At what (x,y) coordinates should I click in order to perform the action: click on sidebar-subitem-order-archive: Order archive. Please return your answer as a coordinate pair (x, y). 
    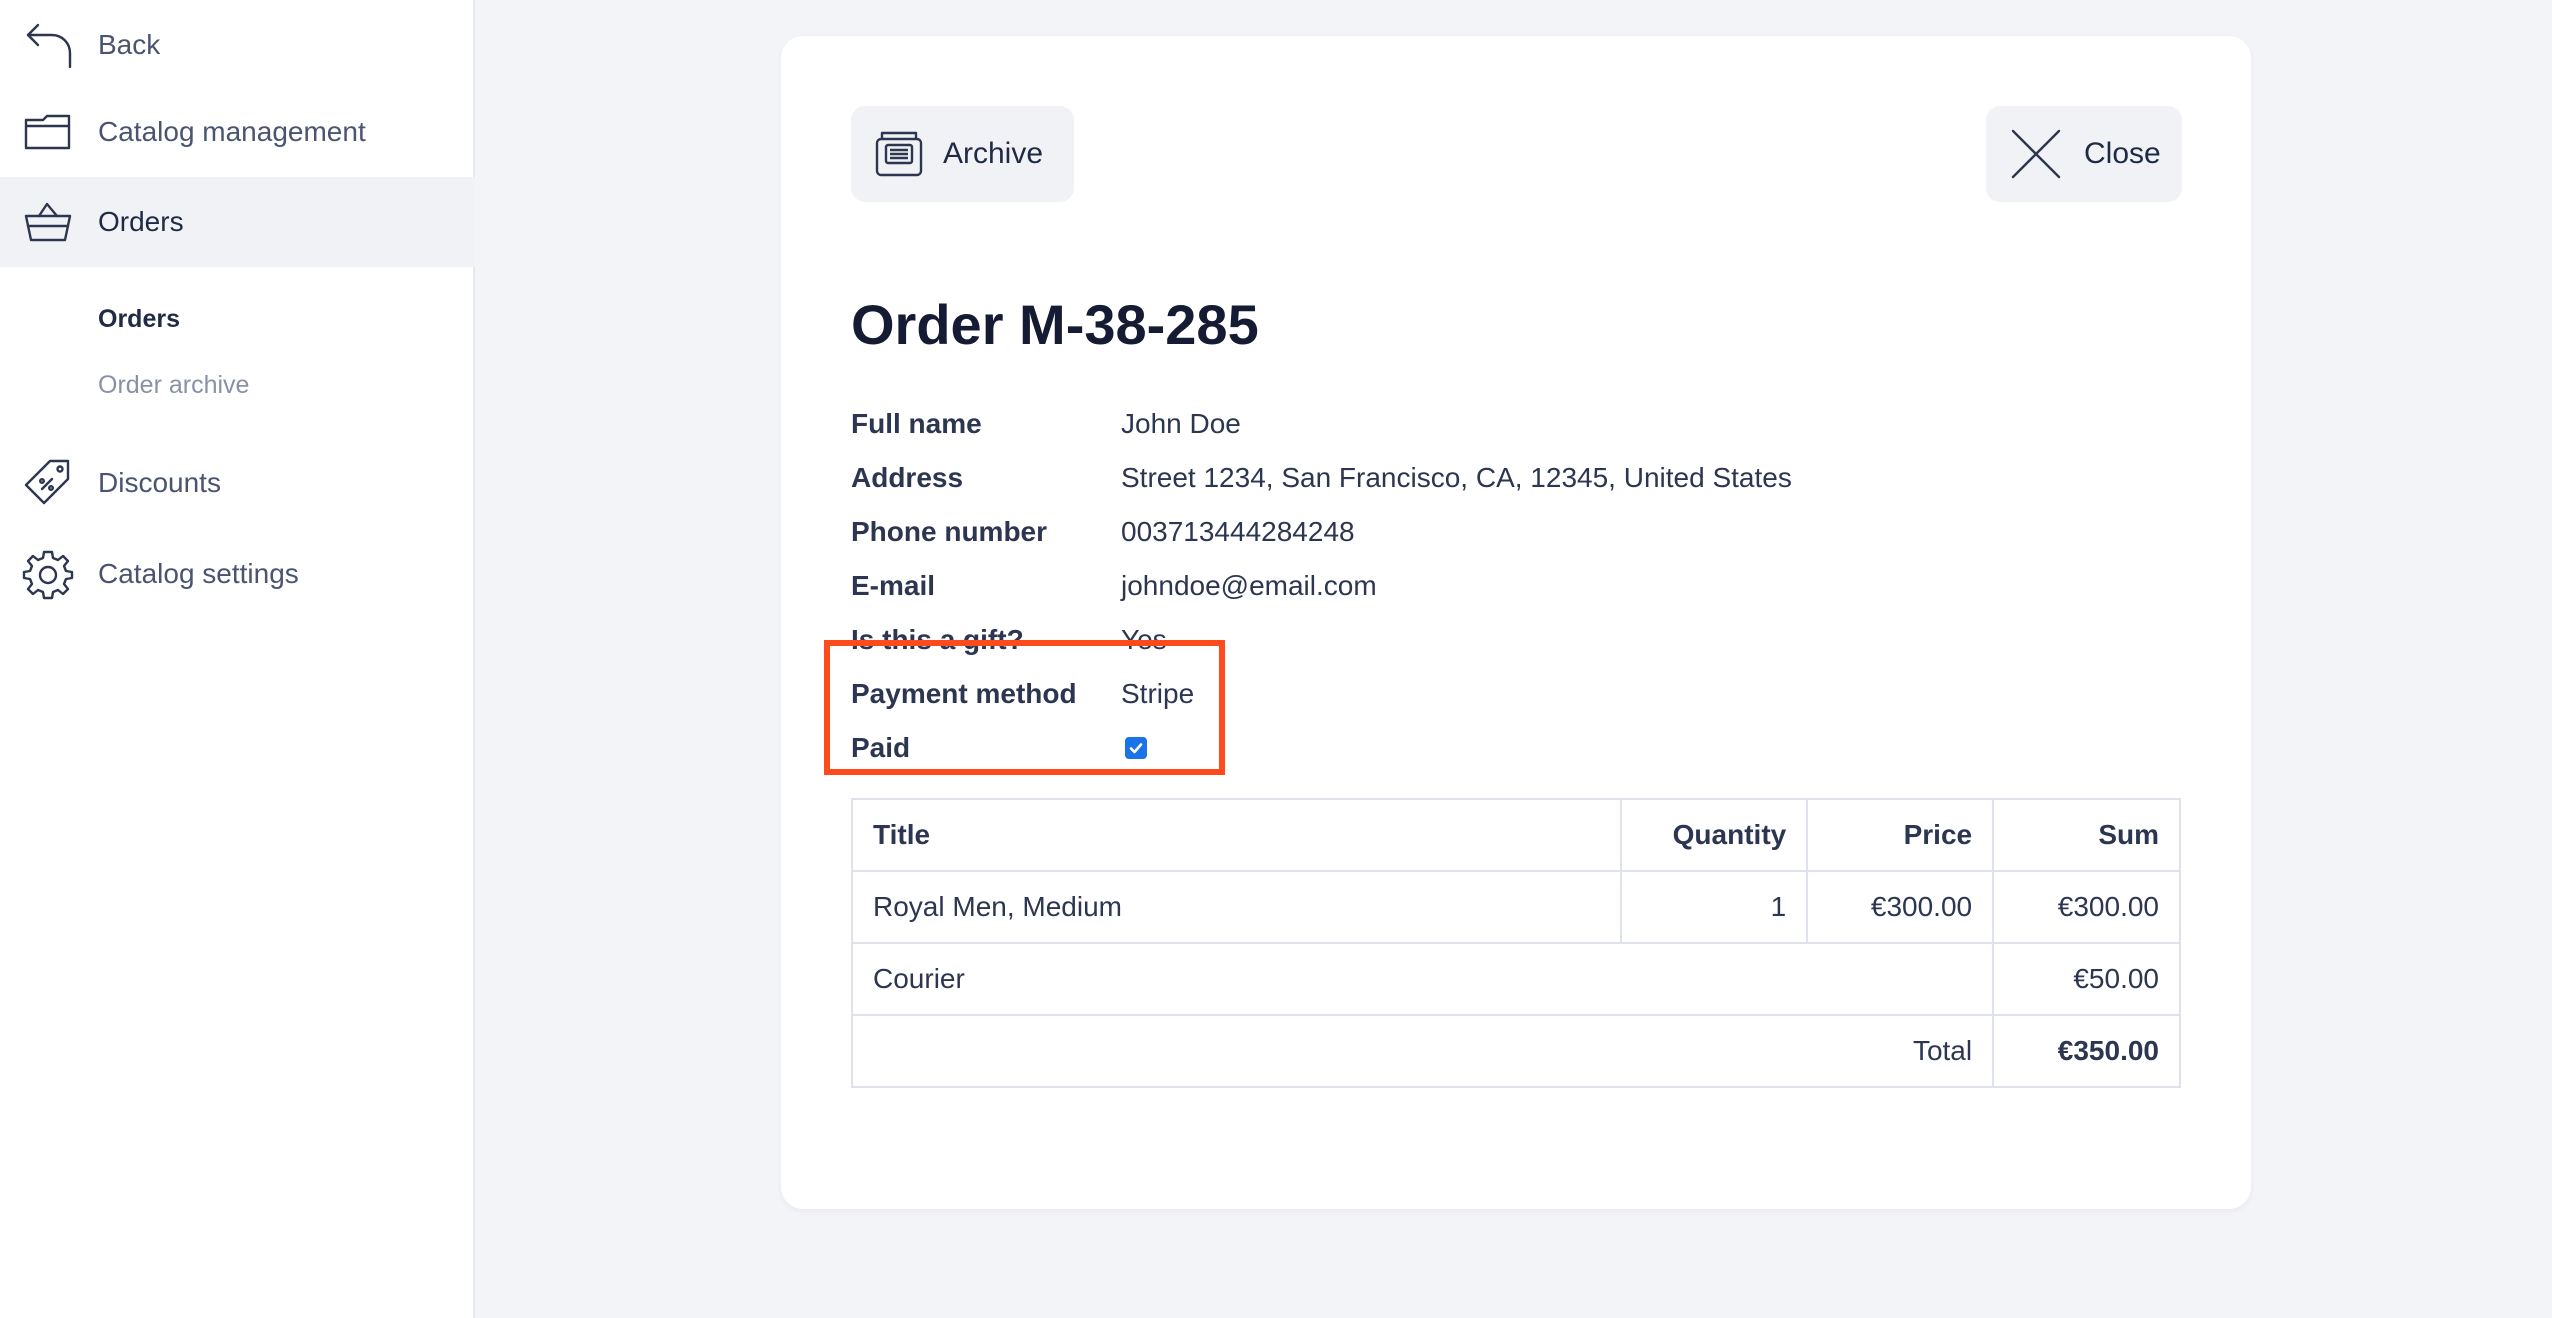
    Looking at the image, I should click on (173, 385).